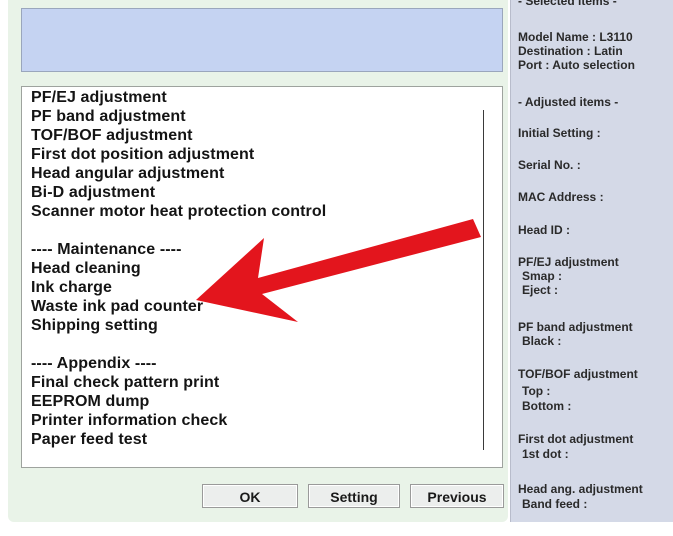  Describe the element at coordinates (567, 4) in the screenshot. I see `selected-items-header: - Selected items -` at that location.